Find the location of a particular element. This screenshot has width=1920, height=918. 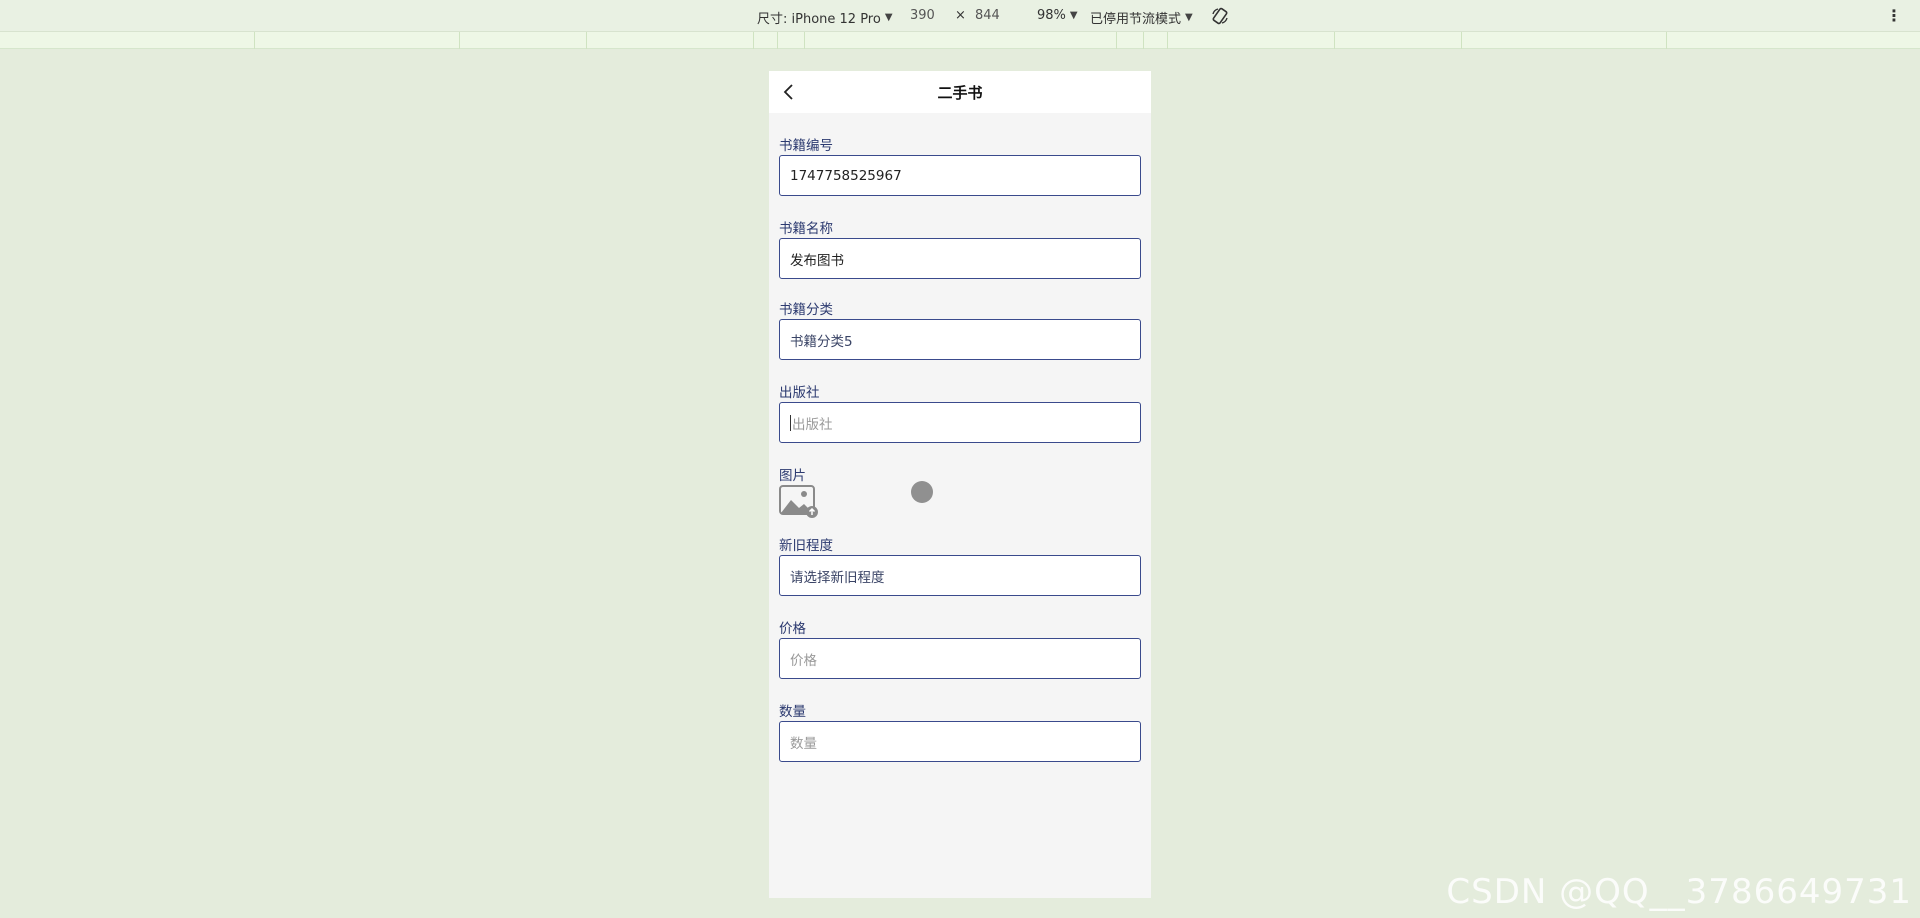

book-id-label: 书籍编号 is located at coordinates (806, 146).